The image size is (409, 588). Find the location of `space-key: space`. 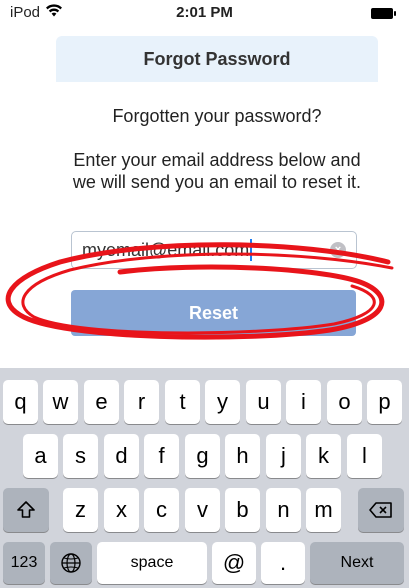

space-key: space is located at coordinates (152, 563).